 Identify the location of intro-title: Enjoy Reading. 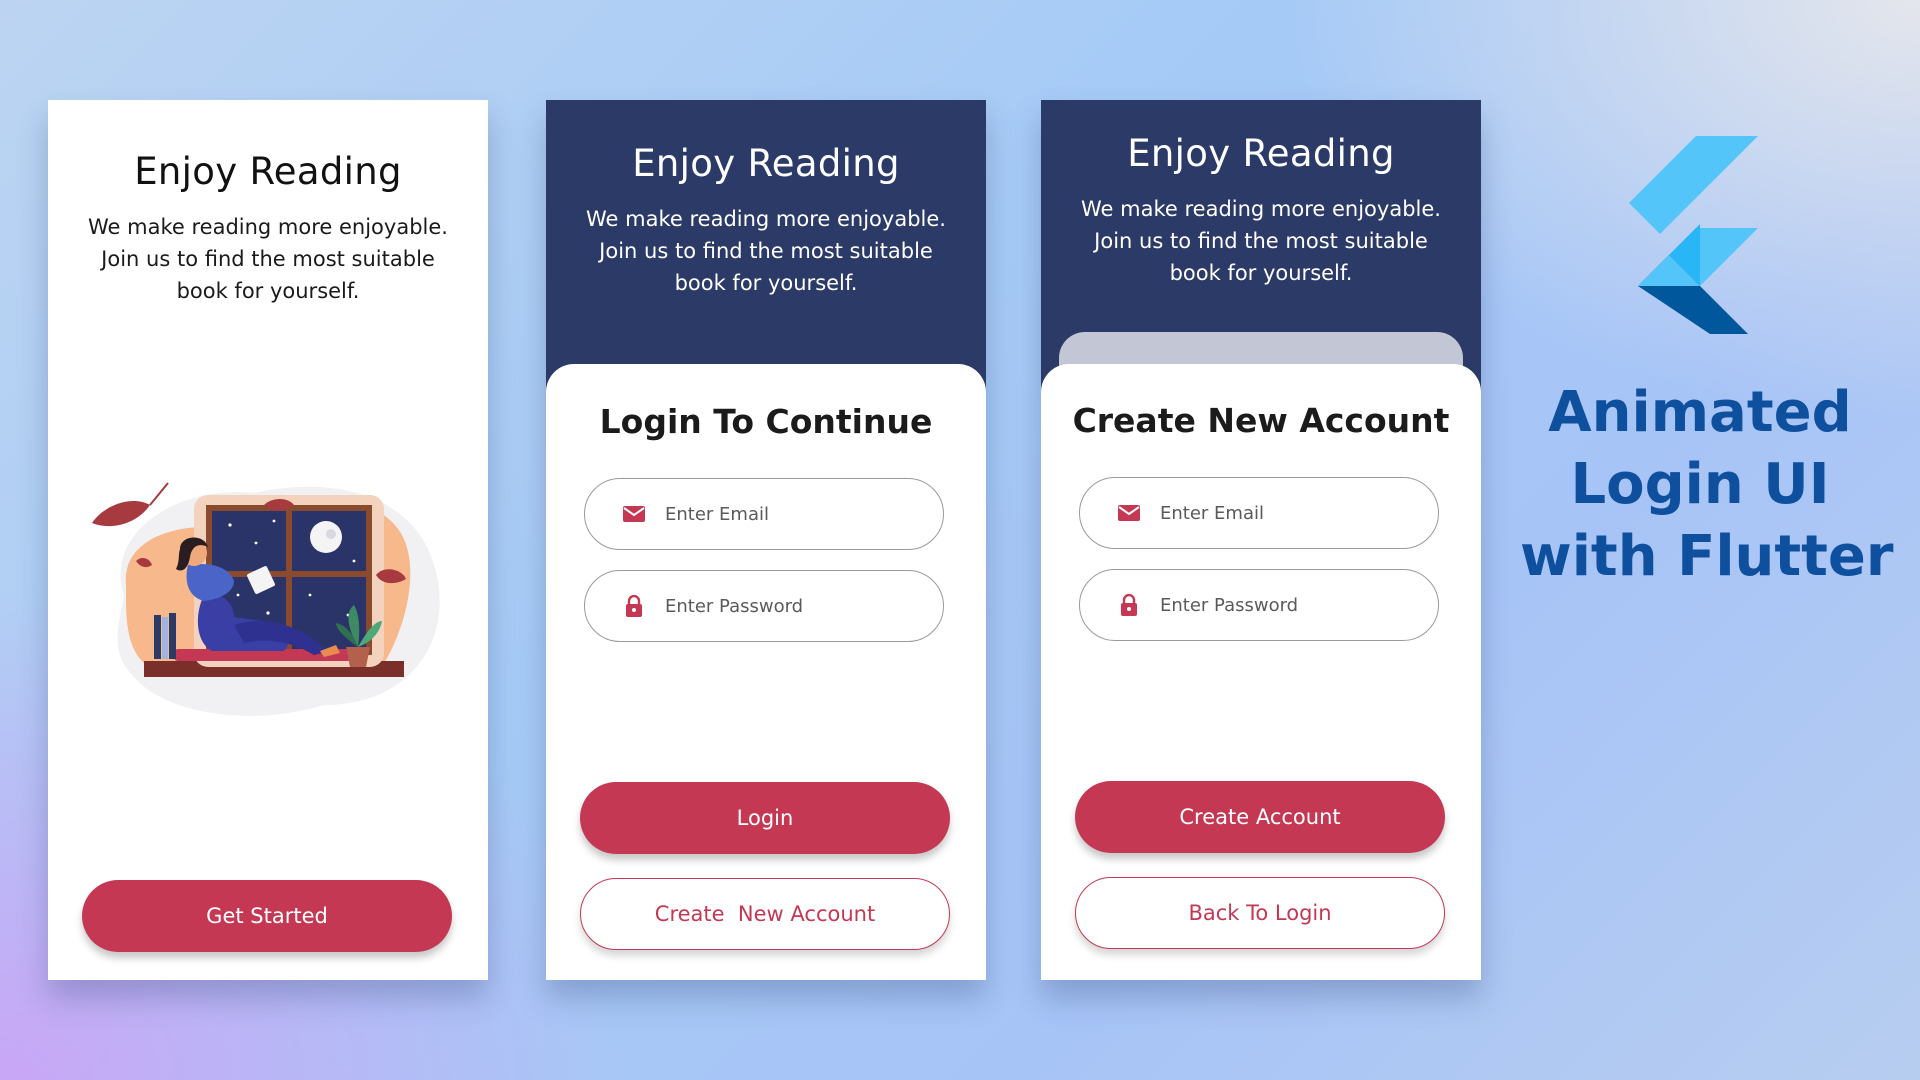
(268, 171).